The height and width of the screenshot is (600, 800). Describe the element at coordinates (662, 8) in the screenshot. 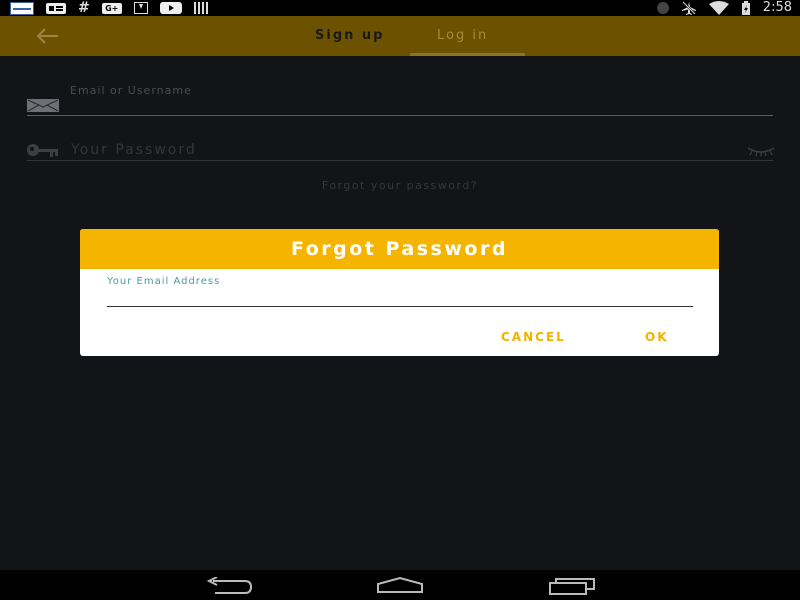

I see `bluetooth-icon` at that location.